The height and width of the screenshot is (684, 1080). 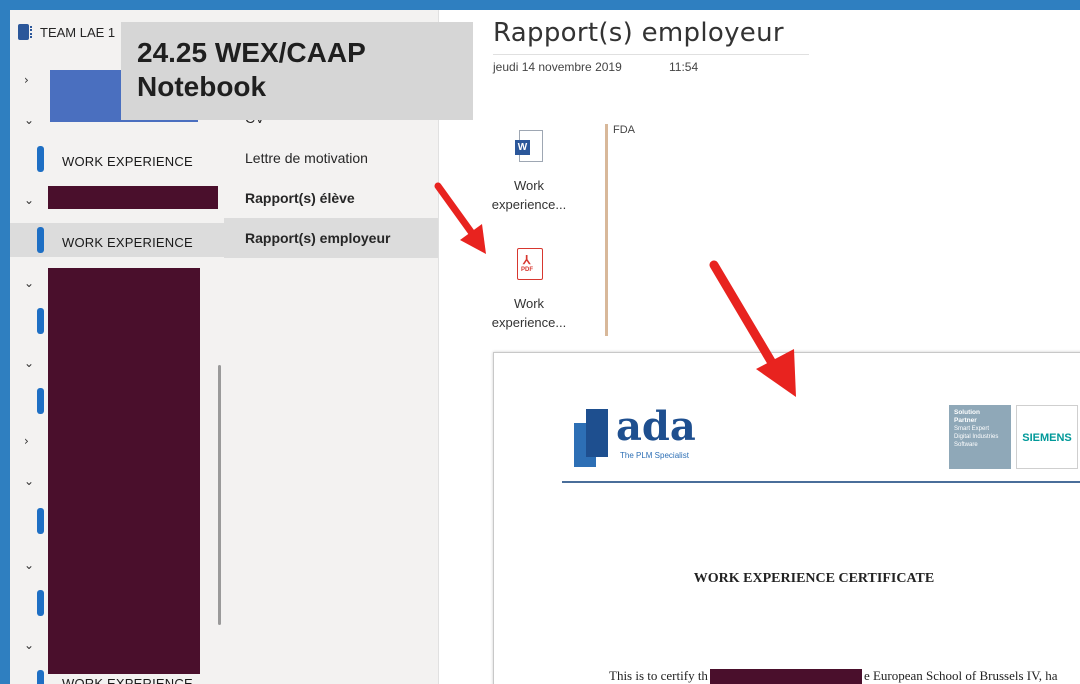 I want to click on partner-line: Partner, so click(x=965, y=420).